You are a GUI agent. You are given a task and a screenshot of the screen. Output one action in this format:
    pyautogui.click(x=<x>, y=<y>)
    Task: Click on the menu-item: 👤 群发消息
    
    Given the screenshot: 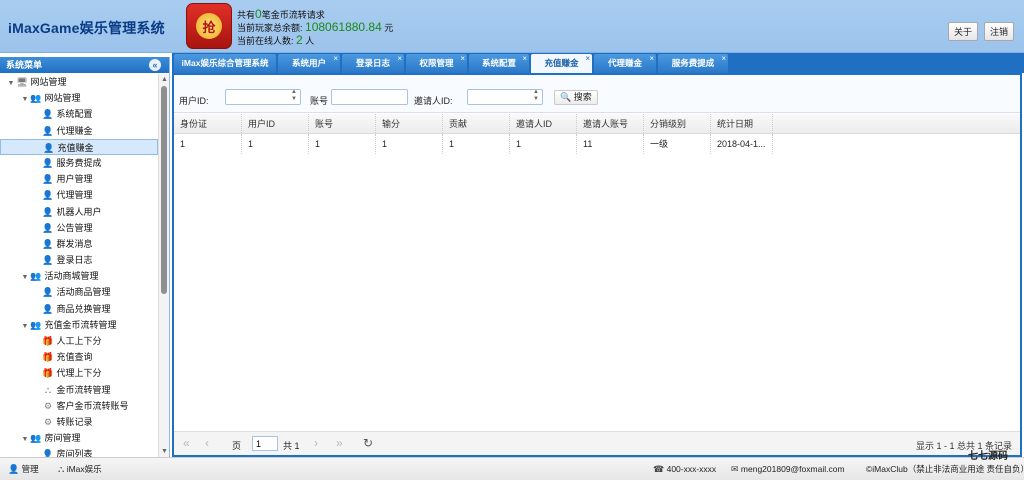 What is the action you would take?
    pyautogui.click(x=79, y=244)
    